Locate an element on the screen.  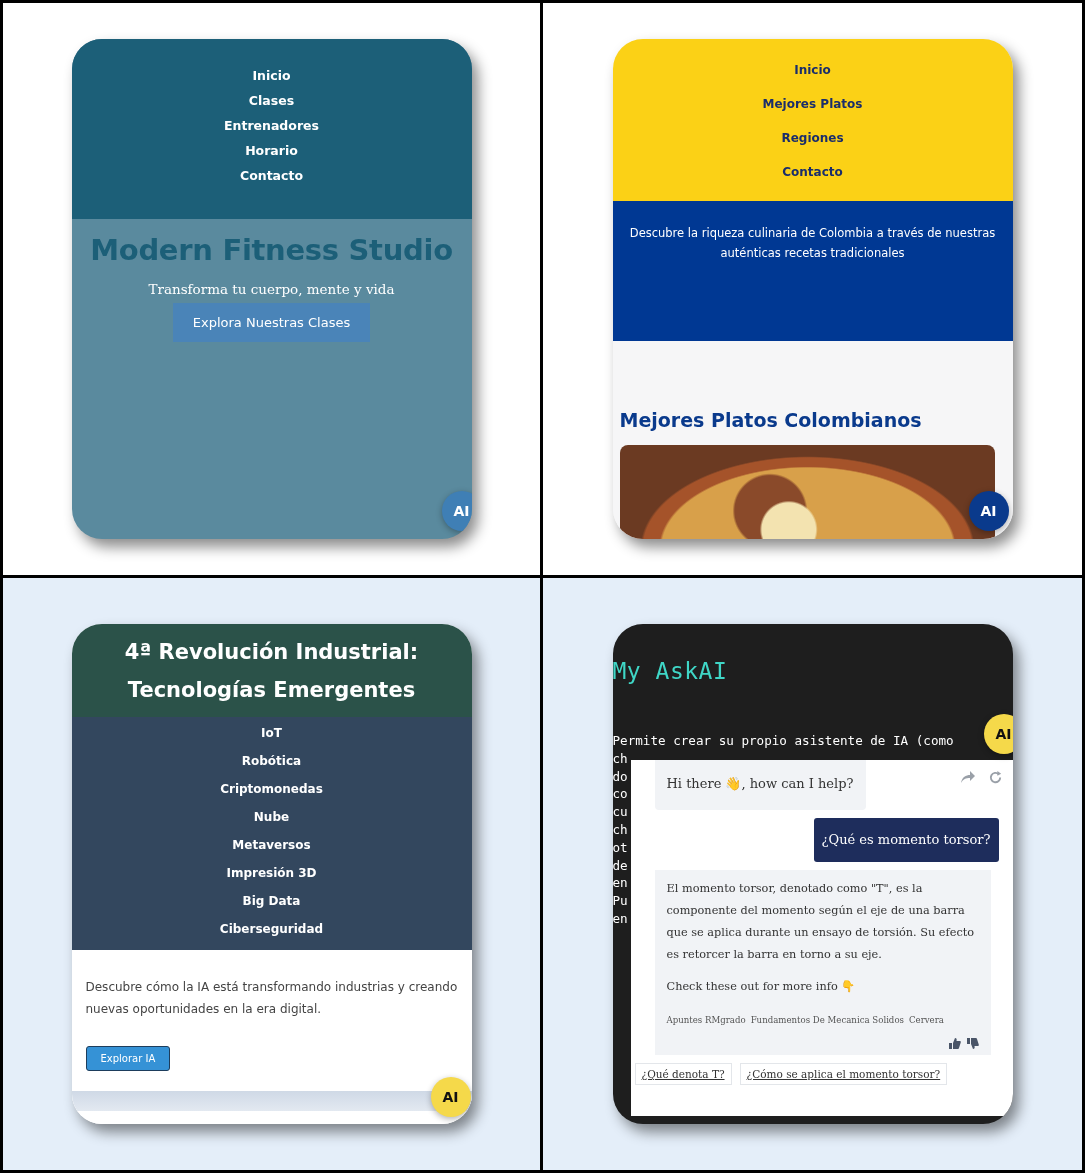
hero-title: Modern Fitness Studio is located at coordinates (271, 250).